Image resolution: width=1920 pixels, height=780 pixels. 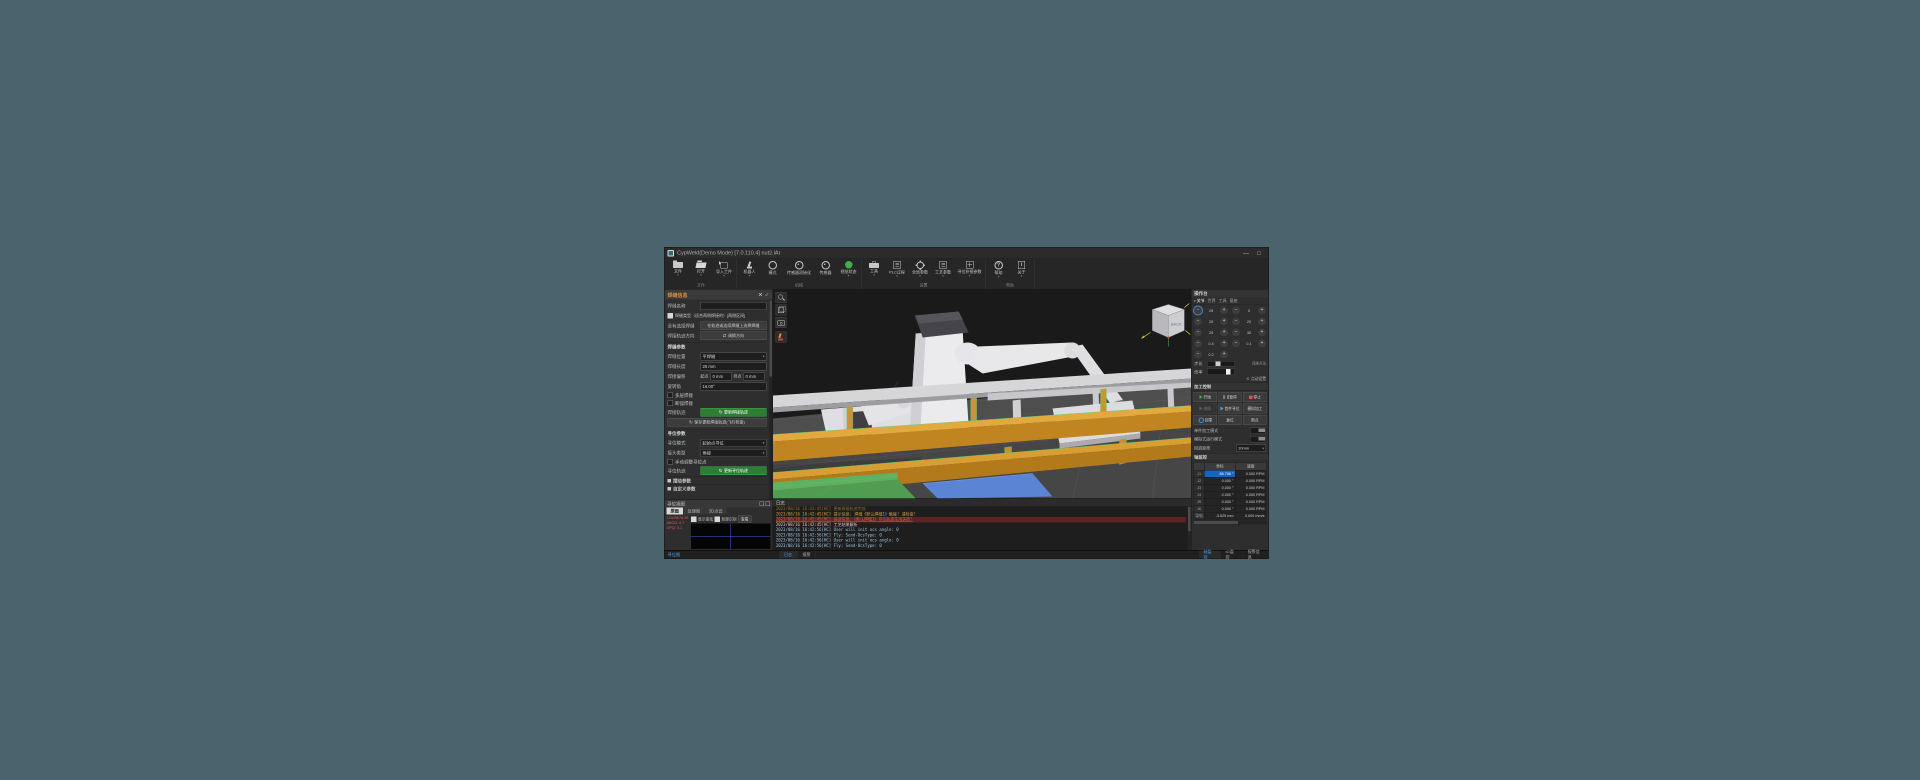 What do you see at coordinates (1230, 397) in the screenshot?
I see `暂停-button: 暂停` at bounding box center [1230, 397].